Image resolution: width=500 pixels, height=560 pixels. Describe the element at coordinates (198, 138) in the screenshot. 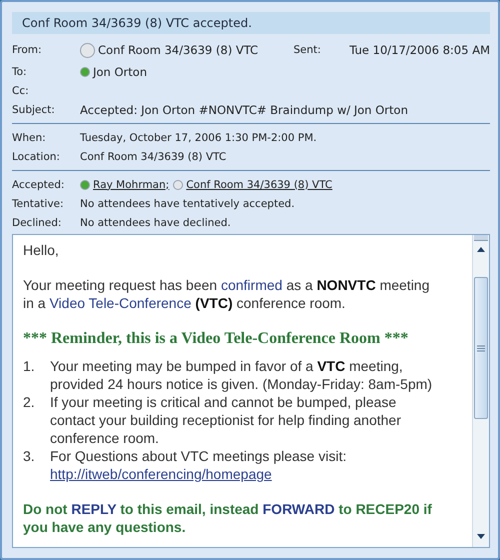

I see `field-value: Tuesday, October 17, 2006 1:30 PM-2:00 PM.` at that location.